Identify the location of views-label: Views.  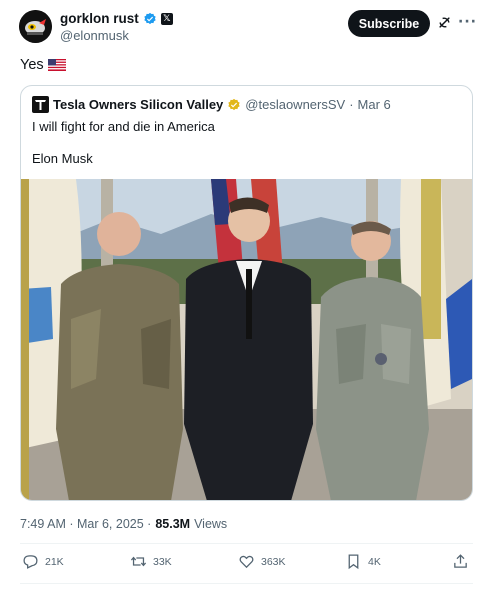
(211, 524).